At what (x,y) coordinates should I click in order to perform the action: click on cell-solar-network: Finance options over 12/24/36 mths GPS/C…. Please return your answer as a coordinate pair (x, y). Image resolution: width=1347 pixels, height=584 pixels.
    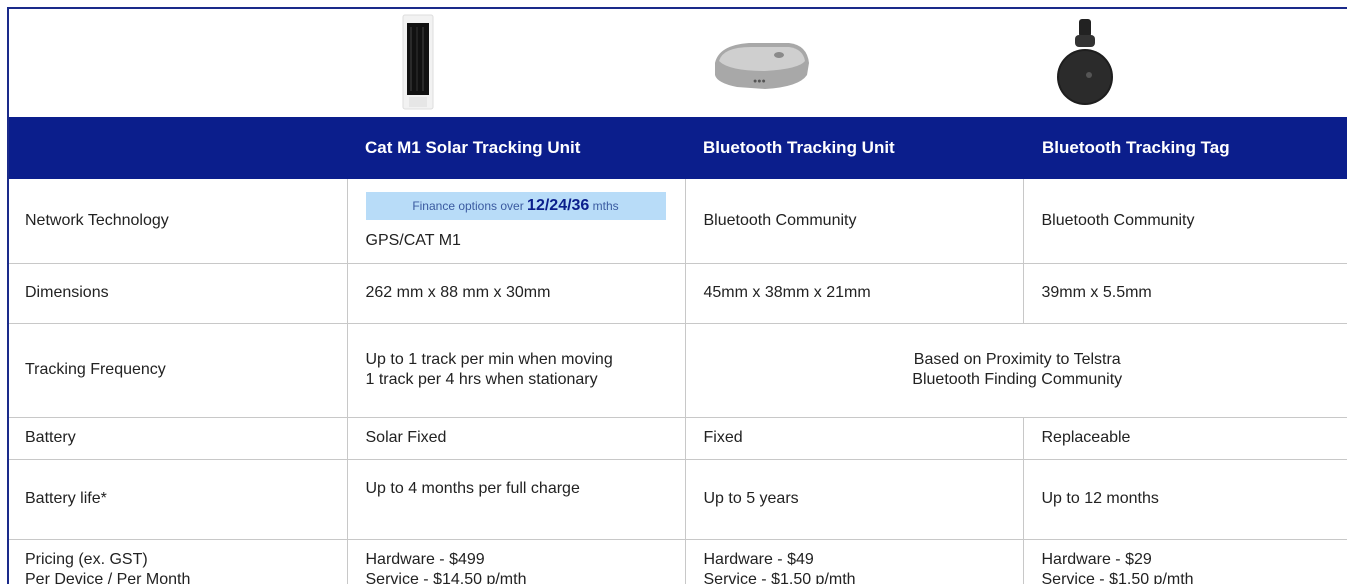
    Looking at the image, I should click on (516, 221).